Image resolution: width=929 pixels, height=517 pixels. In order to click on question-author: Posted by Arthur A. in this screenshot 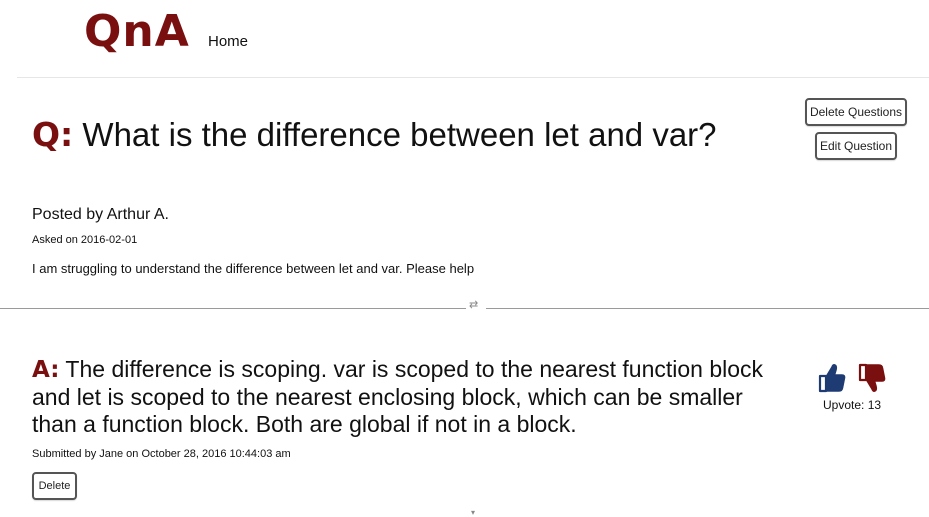, I will do `click(100, 214)`.